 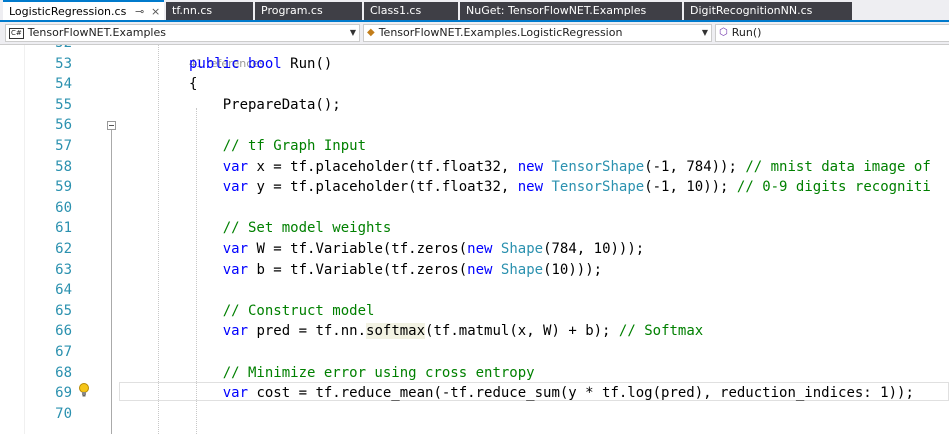 What do you see at coordinates (96, 32) in the screenshot?
I see `project-name: TensorFlowNET.Examples` at bounding box center [96, 32].